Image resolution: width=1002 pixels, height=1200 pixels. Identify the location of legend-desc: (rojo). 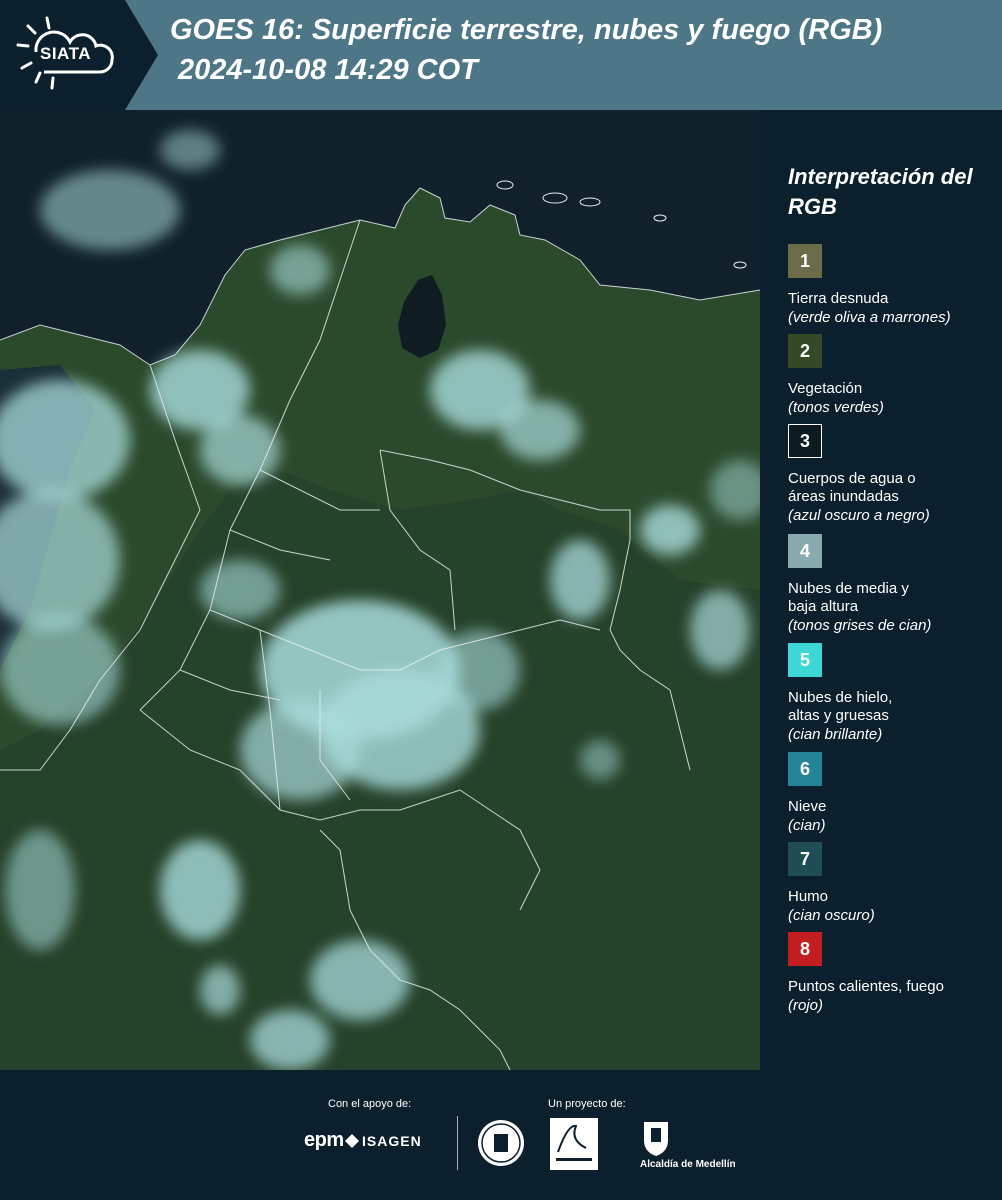
(806, 1005).